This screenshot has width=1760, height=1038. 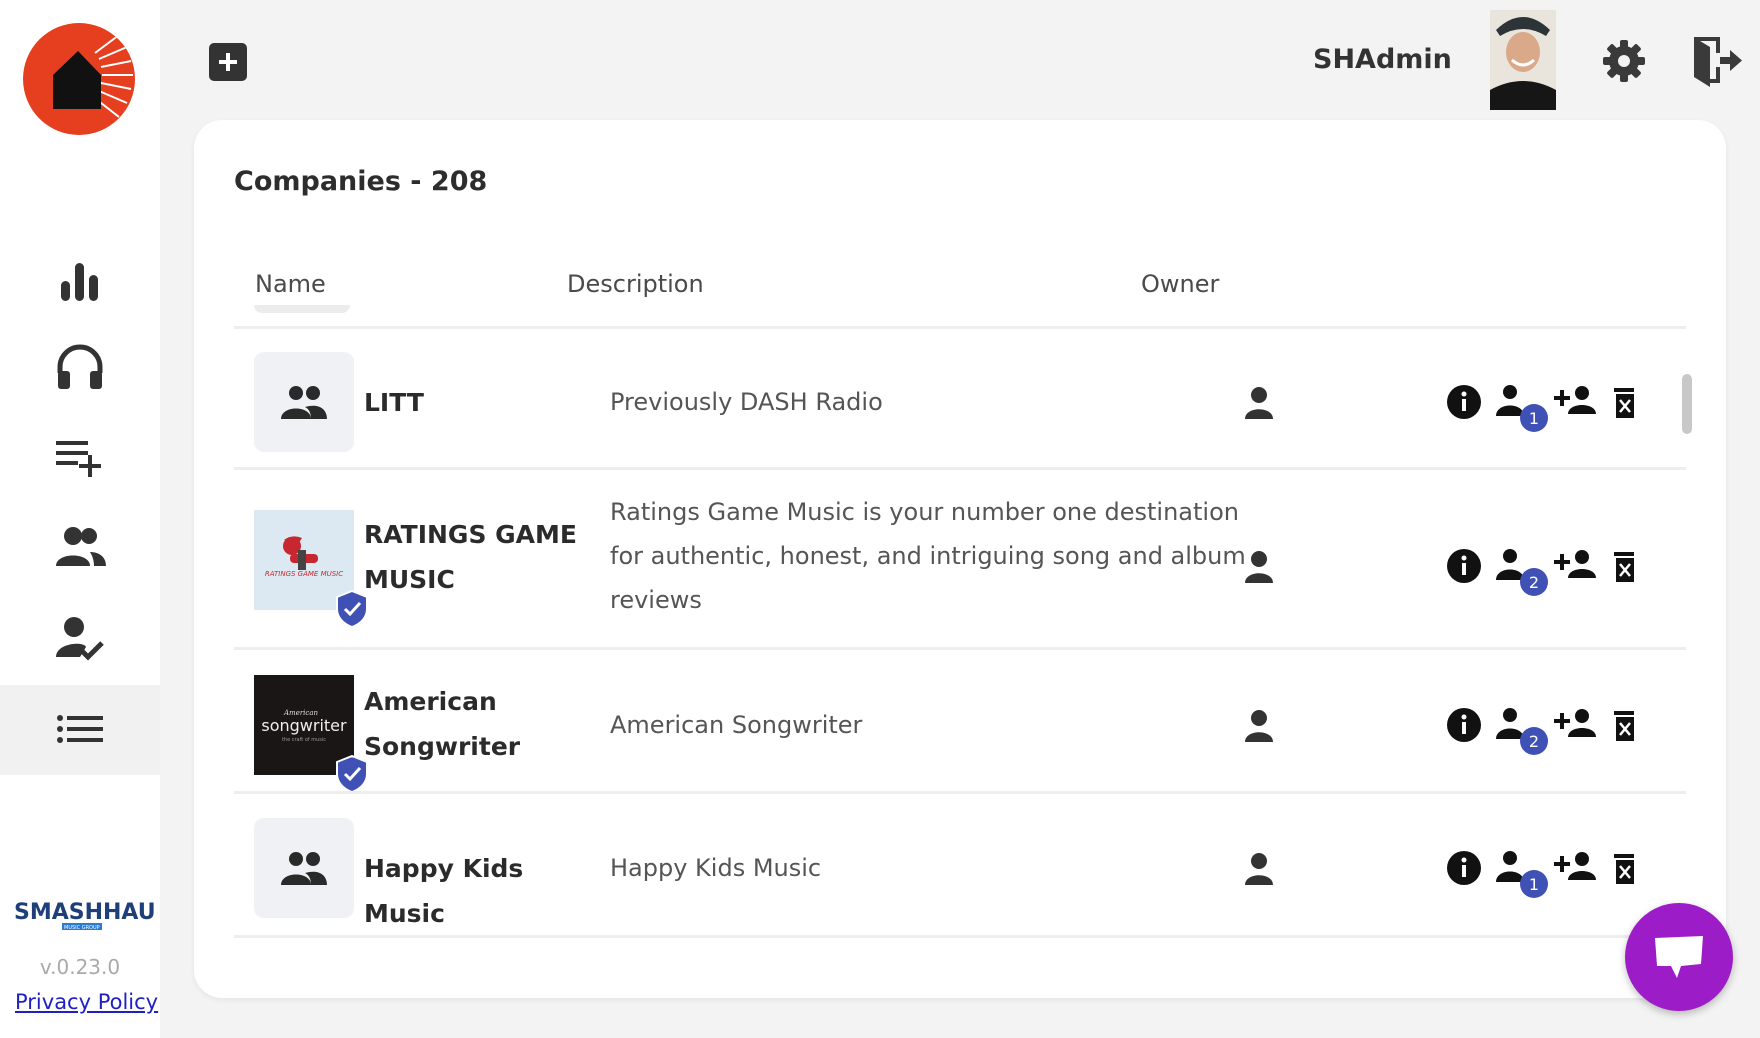 I want to click on scrollbar-thumb, so click(x=1687, y=404).